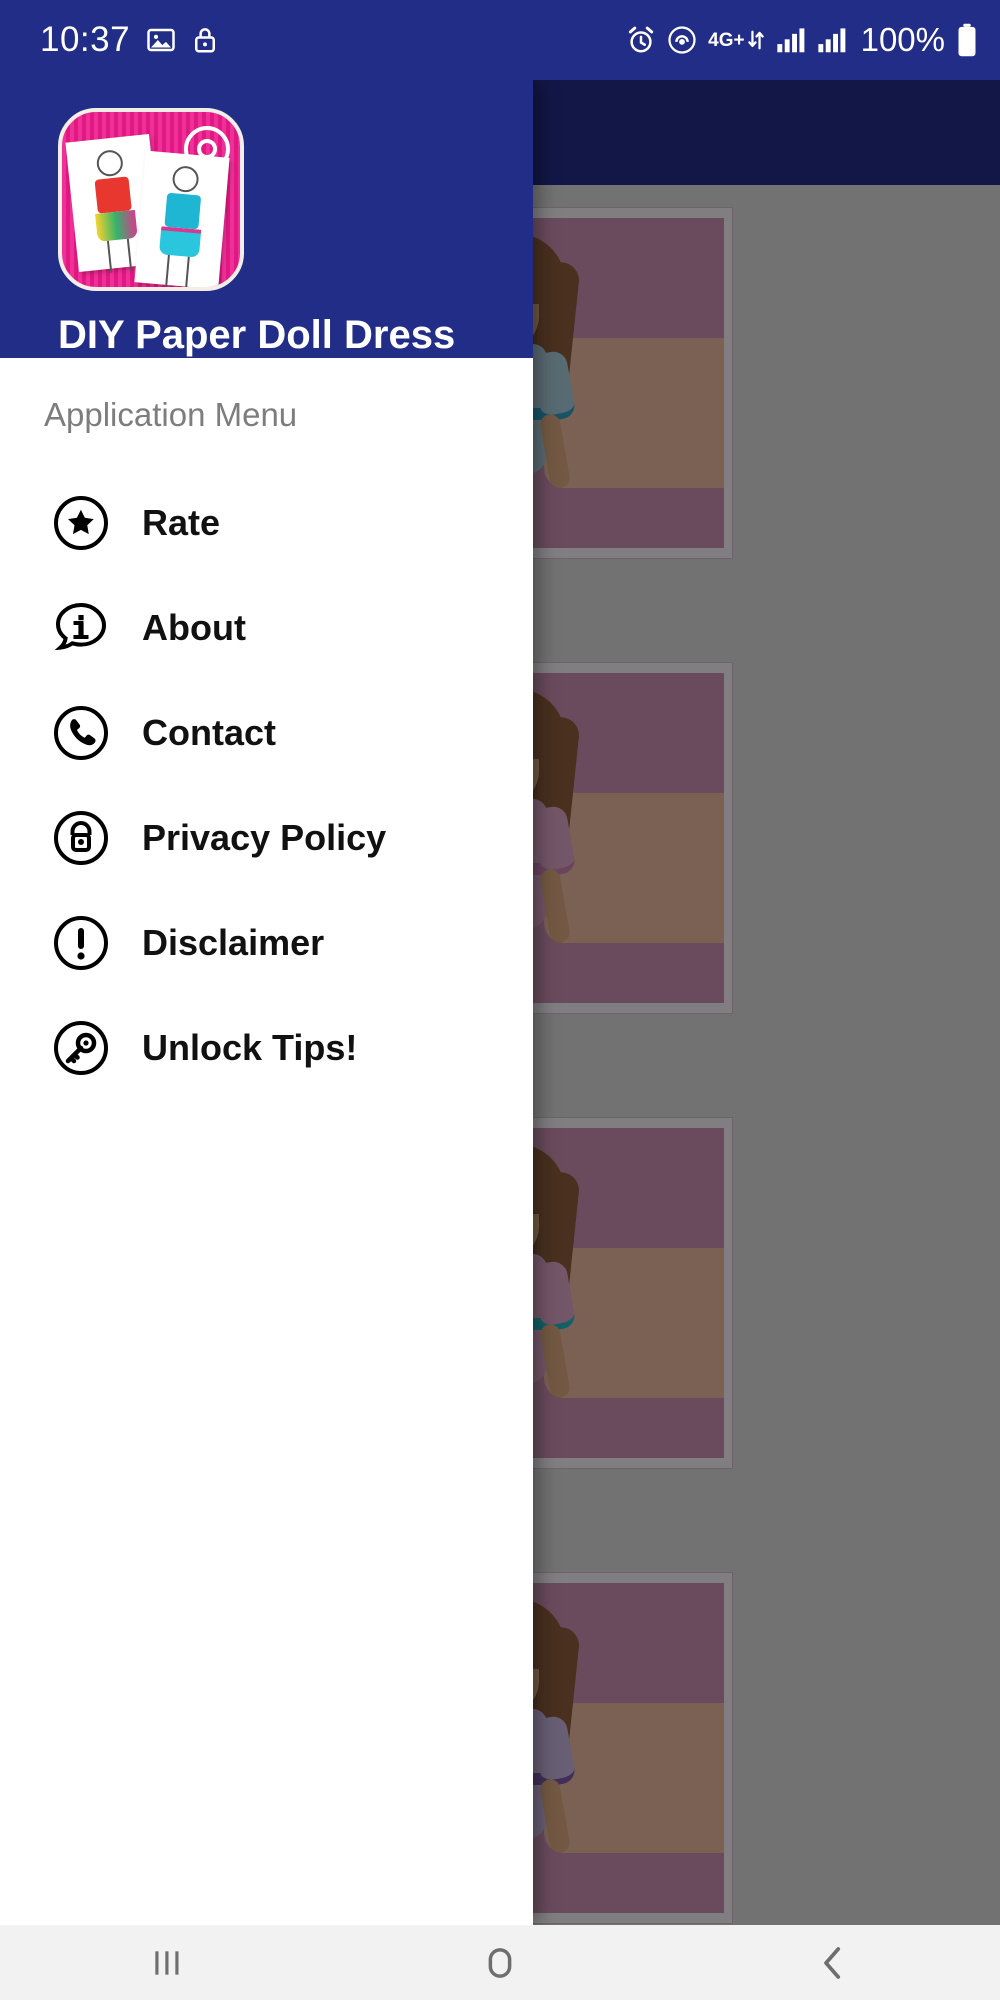 Image resolution: width=1000 pixels, height=2000 pixels. I want to click on lock-circle-icon, so click(81, 837).